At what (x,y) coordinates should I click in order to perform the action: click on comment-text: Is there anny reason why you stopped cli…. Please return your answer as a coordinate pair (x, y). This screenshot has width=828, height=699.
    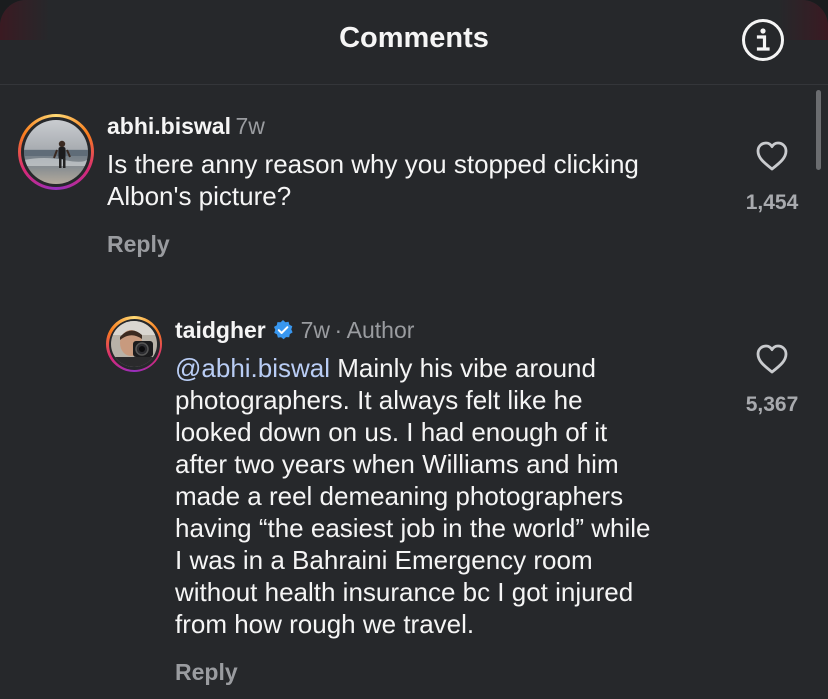
    Looking at the image, I should click on (417, 180).